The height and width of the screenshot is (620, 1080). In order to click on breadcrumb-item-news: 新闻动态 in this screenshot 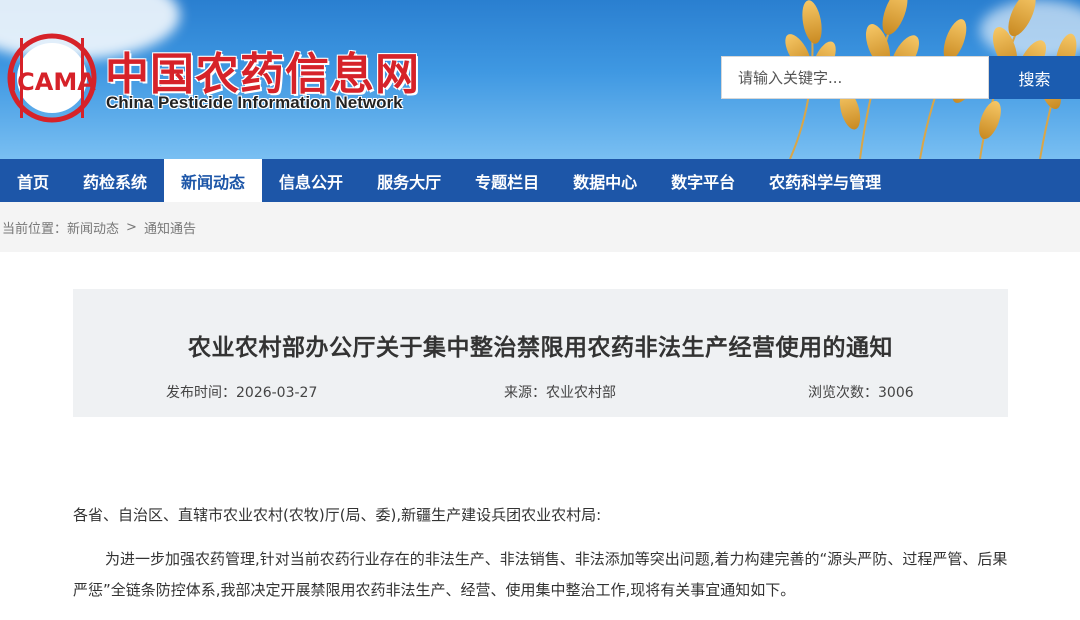, I will do `click(93, 227)`.